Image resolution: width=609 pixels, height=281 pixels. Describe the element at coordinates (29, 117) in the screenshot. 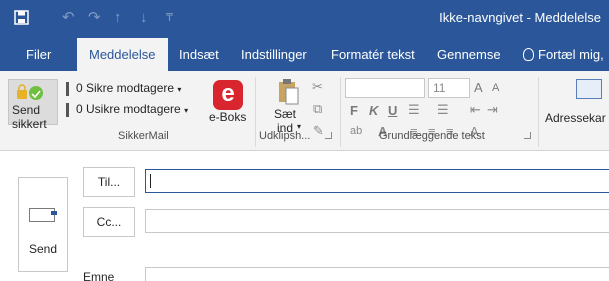

I see `send-secure-label: Send sikkert` at that location.